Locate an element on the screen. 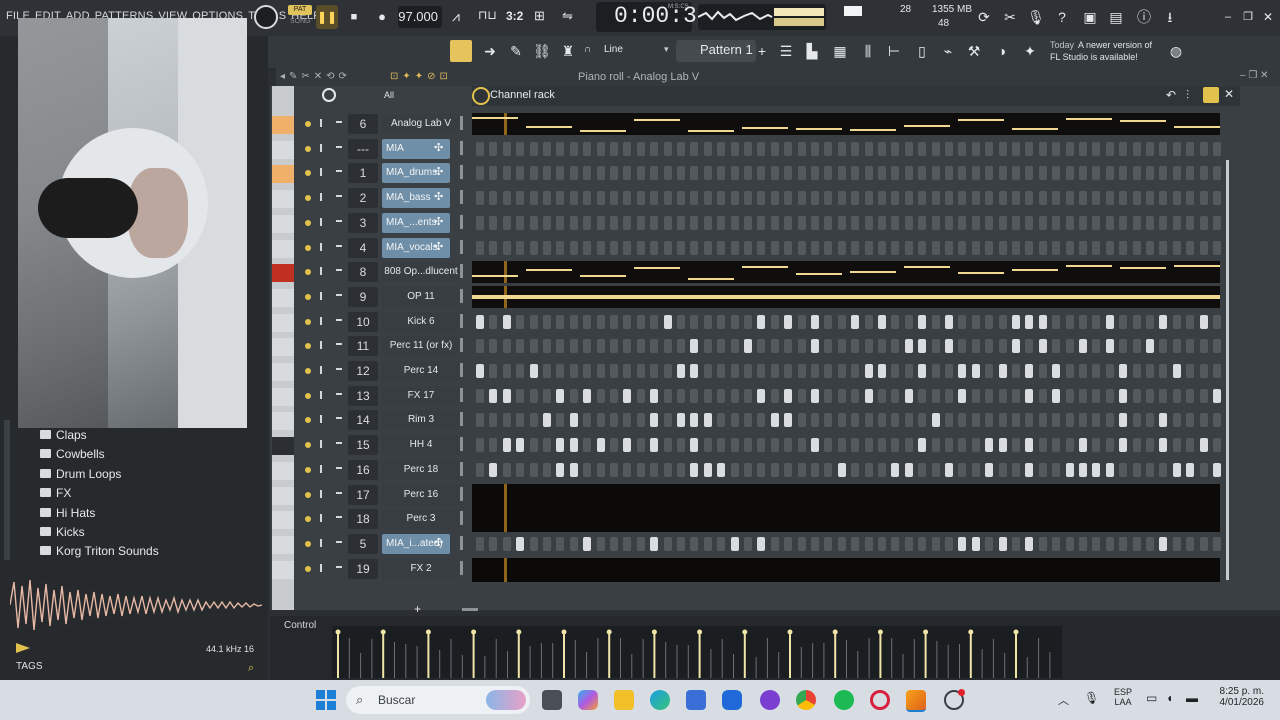 The image size is (1280, 720). undo-history-icon: ⟳ is located at coordinates (984, 17).